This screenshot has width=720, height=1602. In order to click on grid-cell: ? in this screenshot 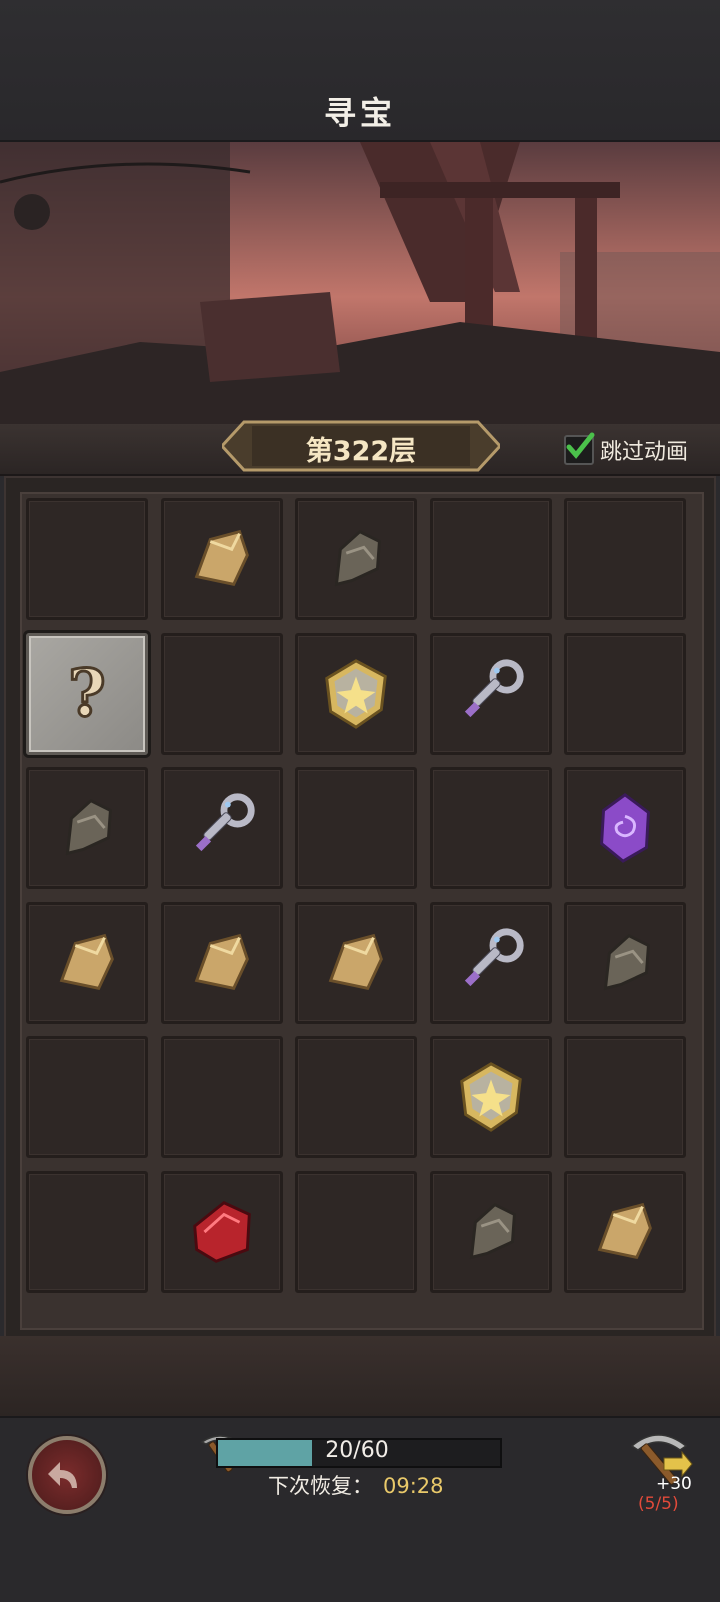, I will do `click(87, 693)`.